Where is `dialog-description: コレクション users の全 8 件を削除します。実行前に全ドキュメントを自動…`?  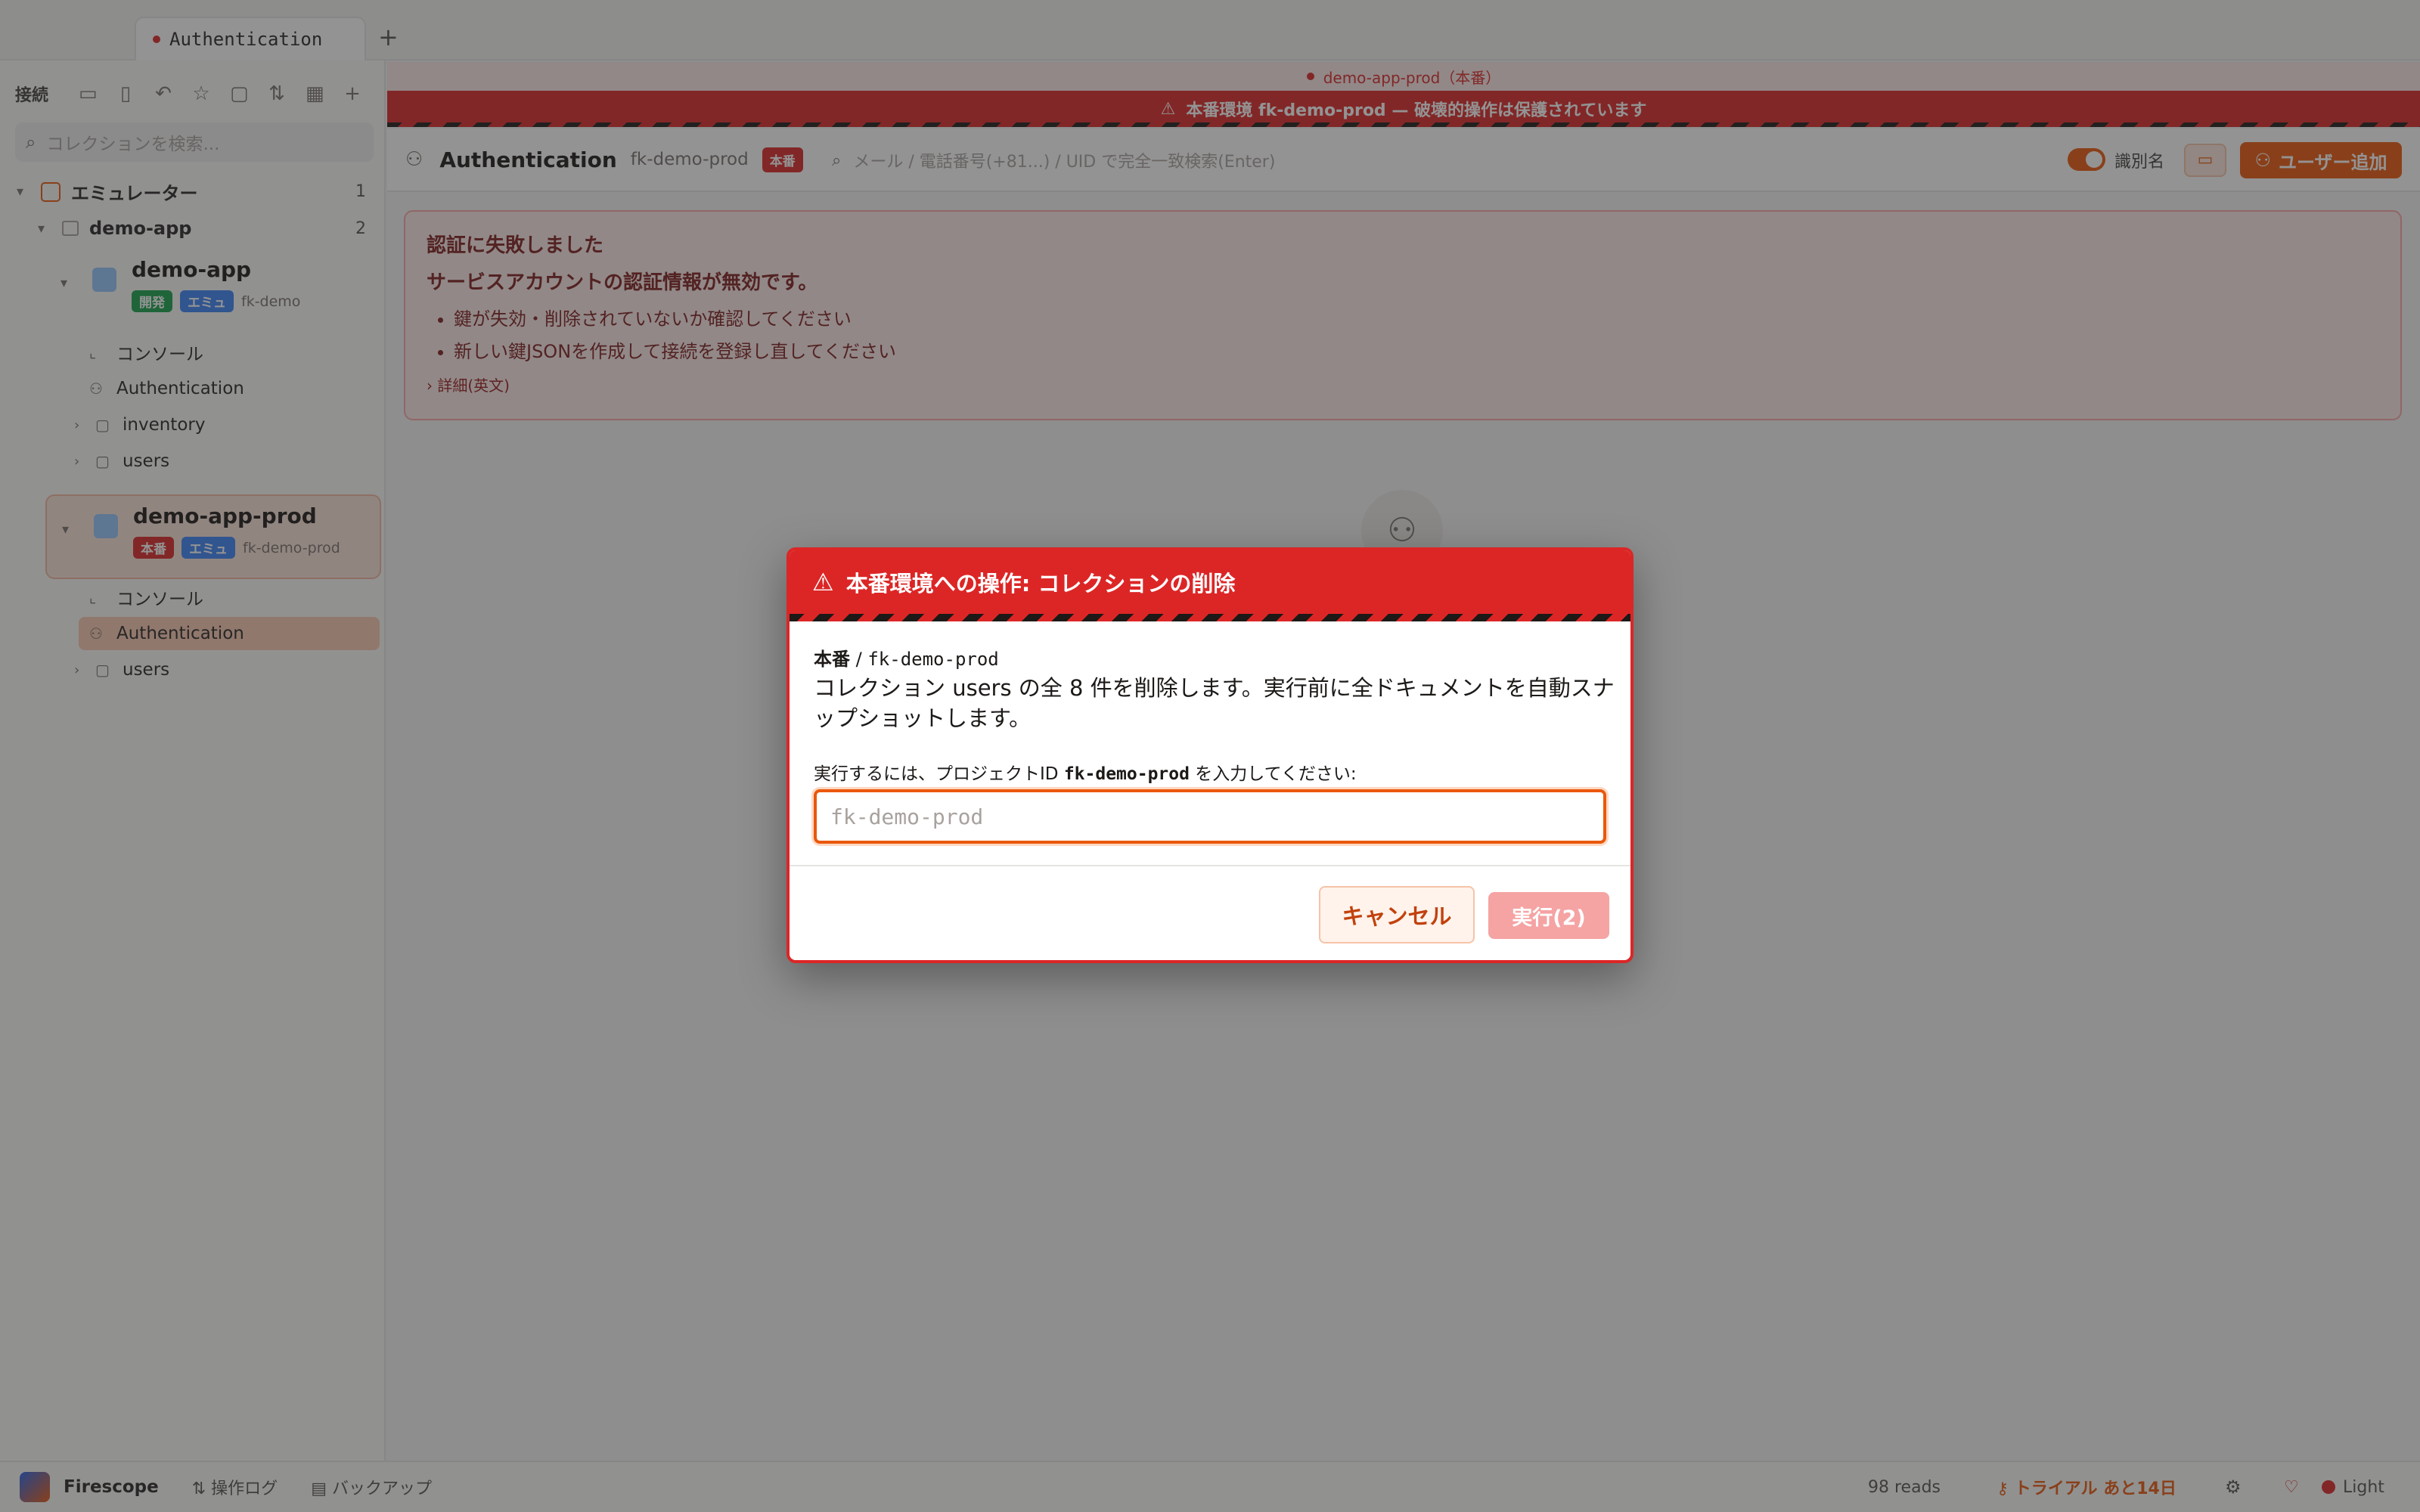 dialog-description: コレクション users の全 8 件を削除します。実行前に全ドキュメントを自動… is located at coordinates (1214, 703).